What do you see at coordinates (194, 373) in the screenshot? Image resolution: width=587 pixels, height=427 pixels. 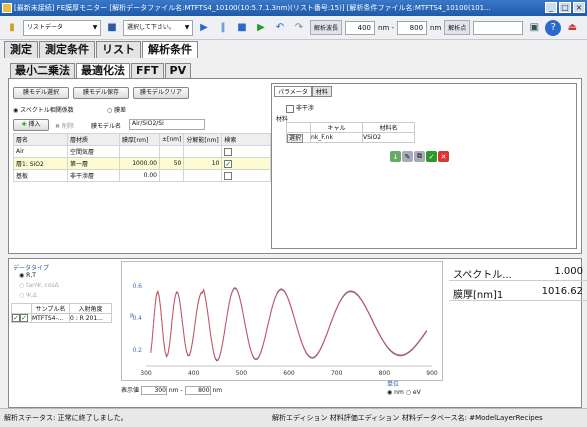 I see `x-tick-label: 400` at bounding box center [194, 373].